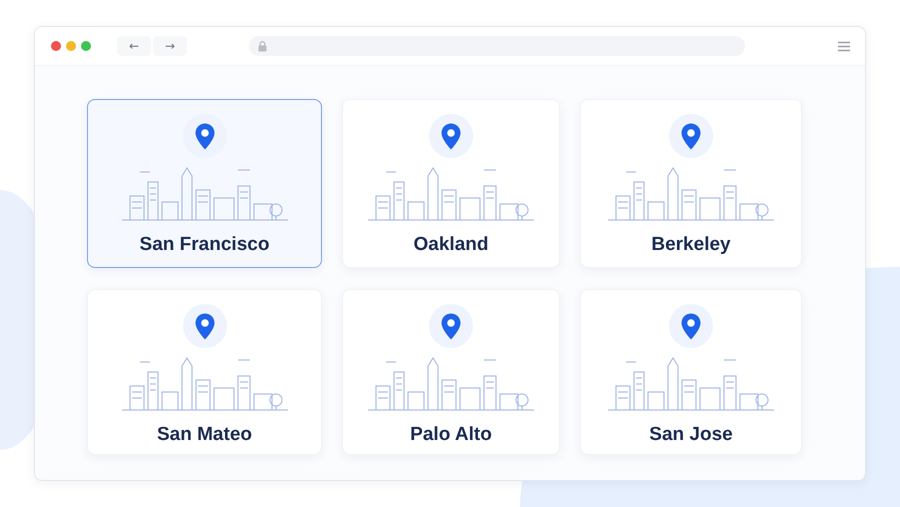 The height and width of the screenshot is (507, 900). Describe the element at coordinates (134, 46) in the screenshot. I see `nav-button: ←` at that location.